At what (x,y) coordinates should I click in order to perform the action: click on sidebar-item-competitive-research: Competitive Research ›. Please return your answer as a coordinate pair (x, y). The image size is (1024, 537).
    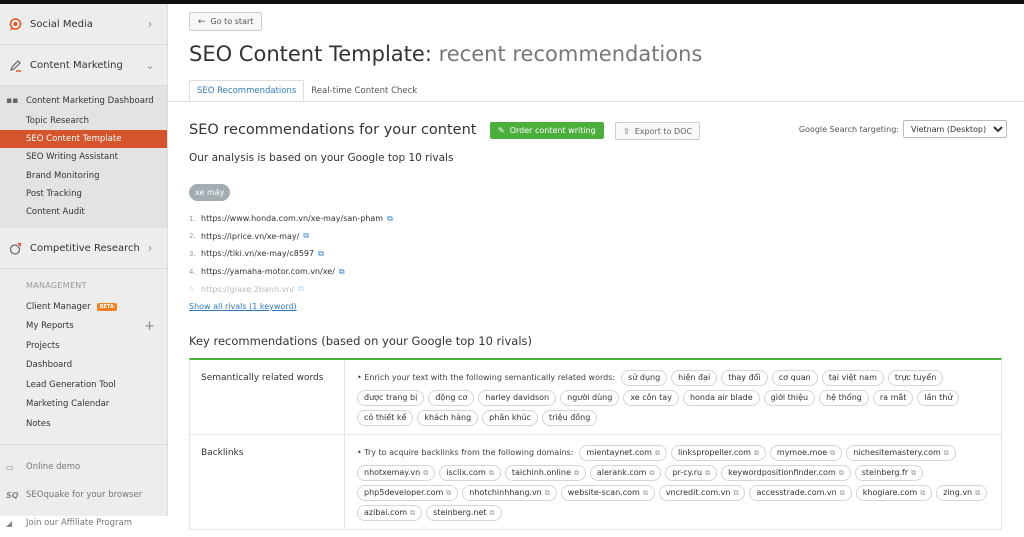
    Looking at the image, I should click on (83, 249).